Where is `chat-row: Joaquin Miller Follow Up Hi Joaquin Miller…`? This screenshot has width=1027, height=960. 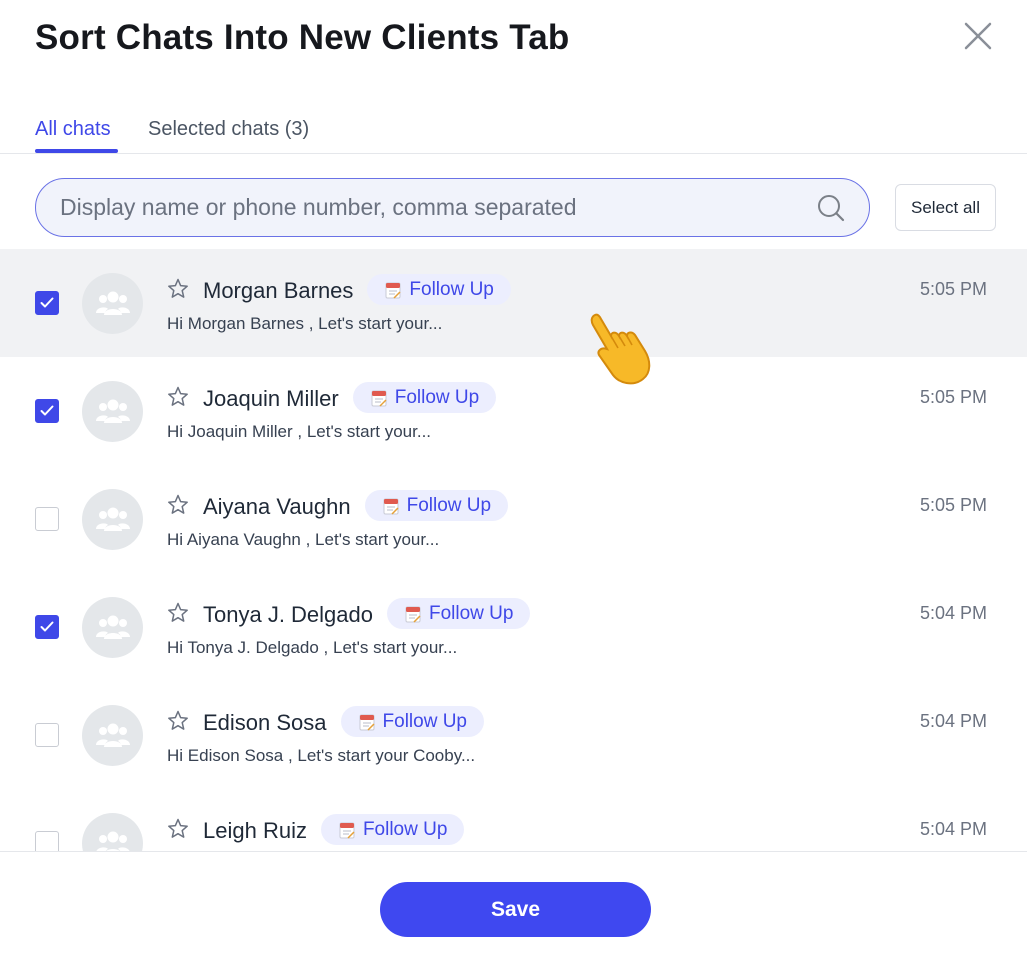 chat-row: Joaquin Miller Follow Up Hi Joaquin Miller… is located at coordinates (513, 411).